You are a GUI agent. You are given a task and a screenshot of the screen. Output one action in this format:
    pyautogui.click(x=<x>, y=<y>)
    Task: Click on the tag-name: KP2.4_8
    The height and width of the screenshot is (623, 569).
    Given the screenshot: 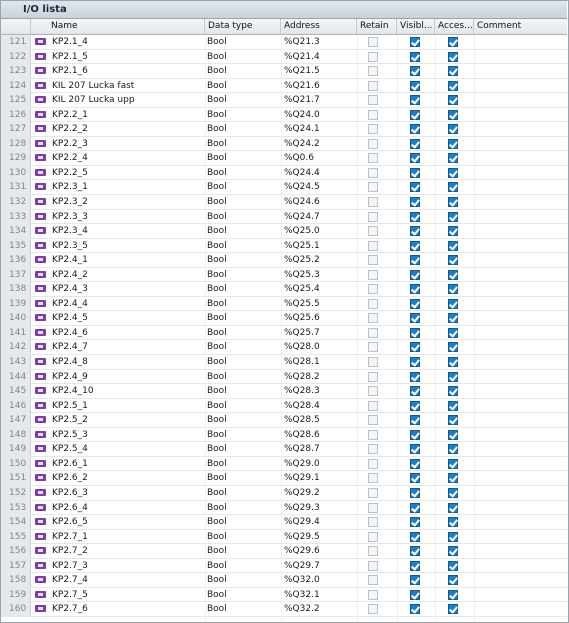 What is the action you would take?
    pyautogui.click(x=127, y=362)
    